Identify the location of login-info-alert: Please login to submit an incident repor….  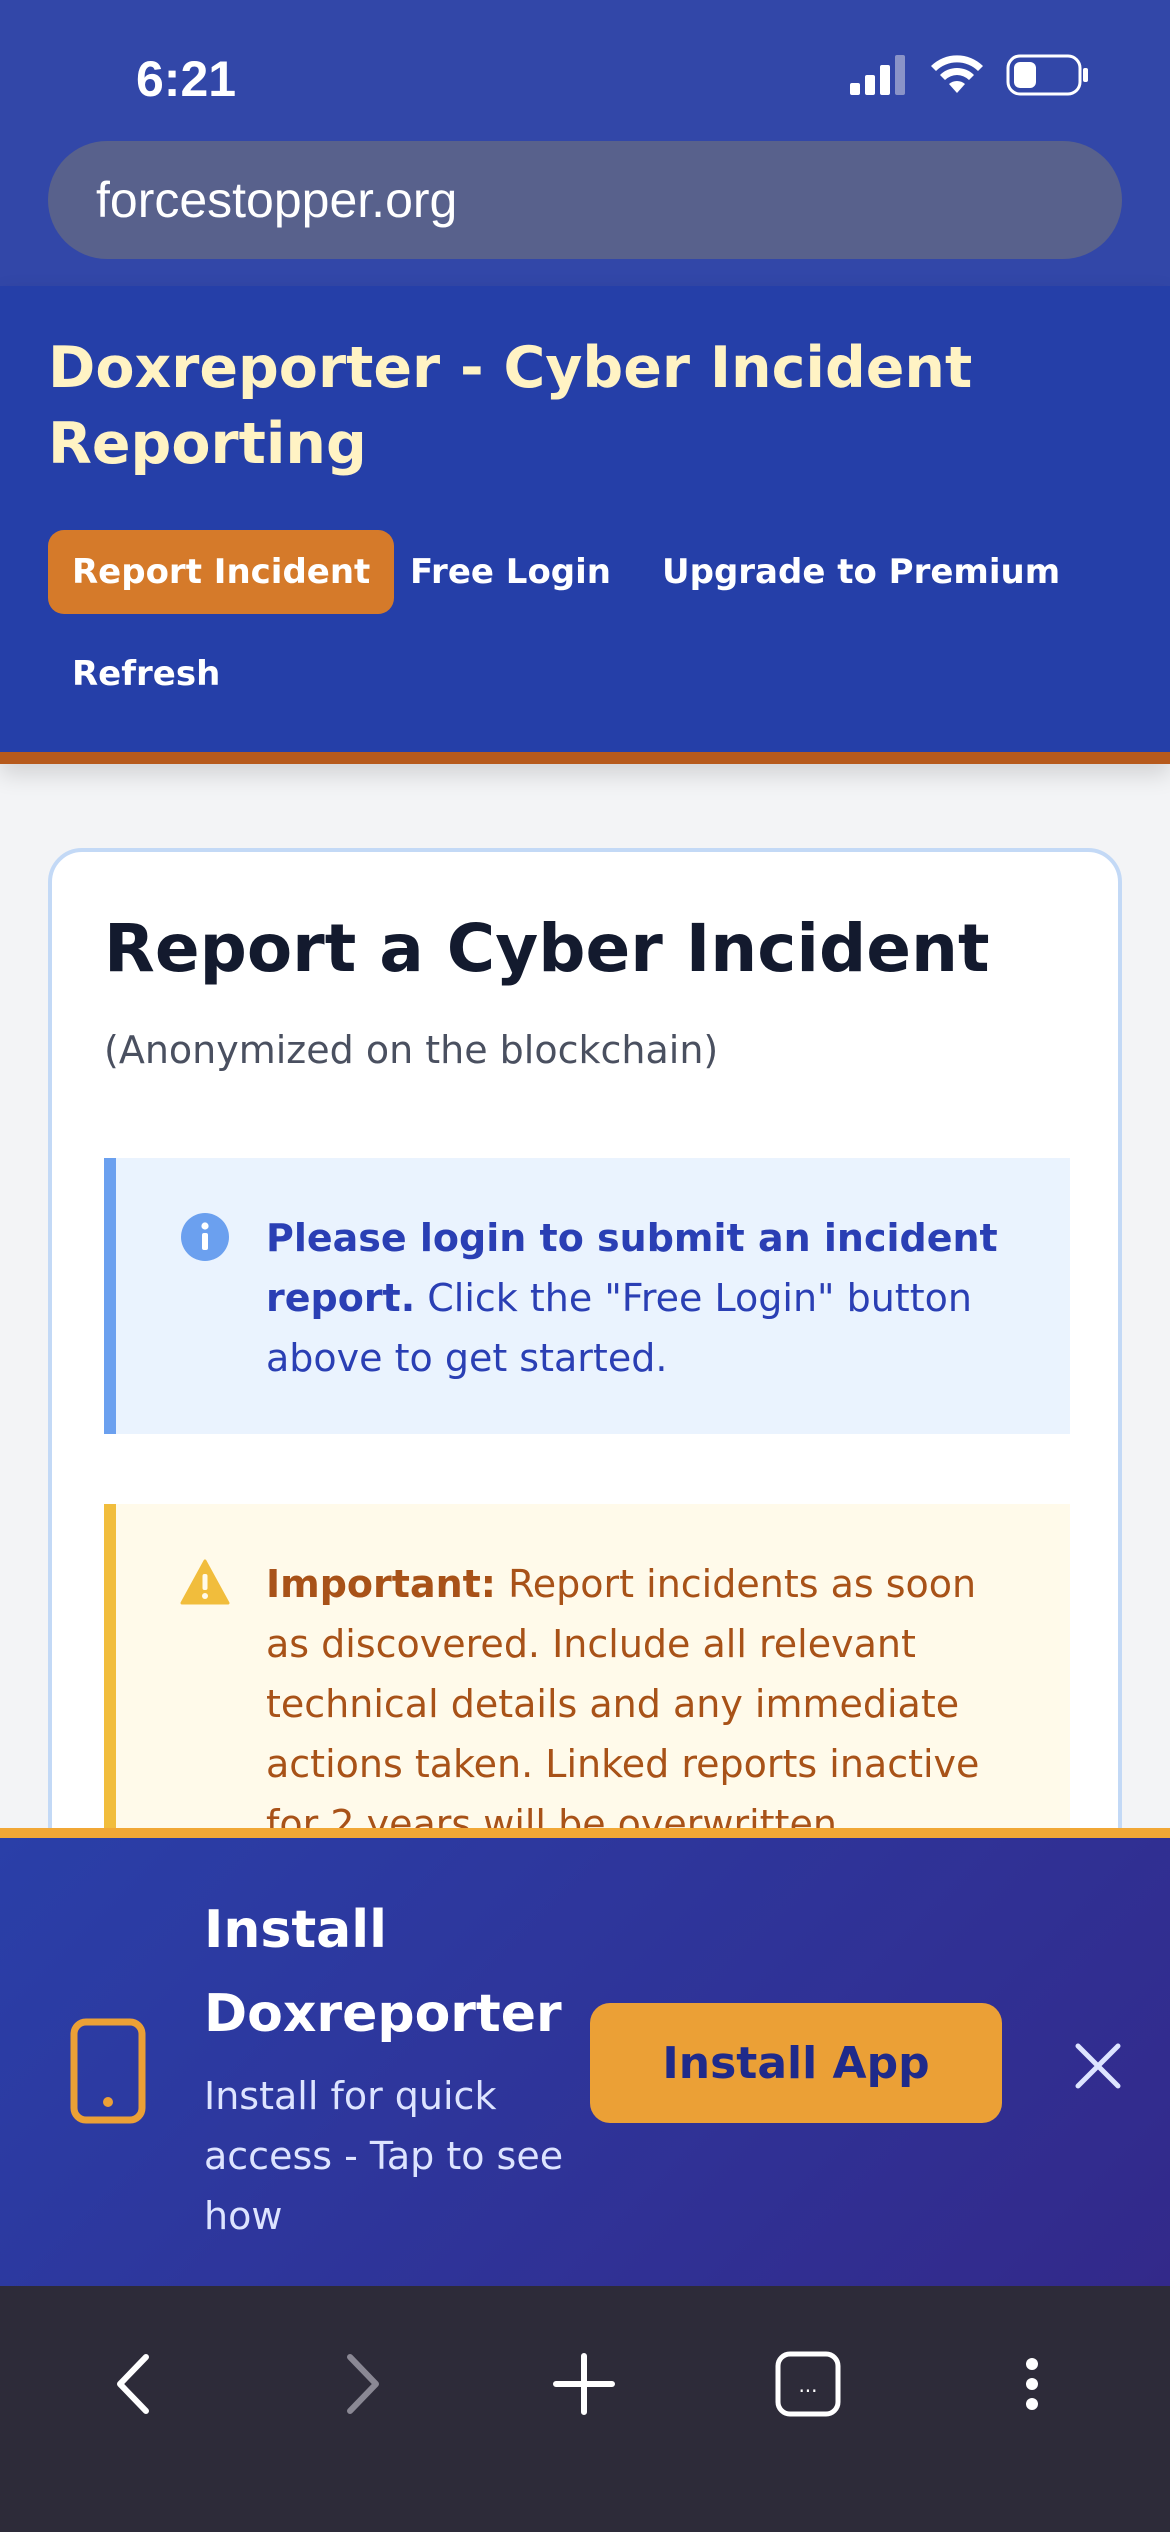
(587, 1296).